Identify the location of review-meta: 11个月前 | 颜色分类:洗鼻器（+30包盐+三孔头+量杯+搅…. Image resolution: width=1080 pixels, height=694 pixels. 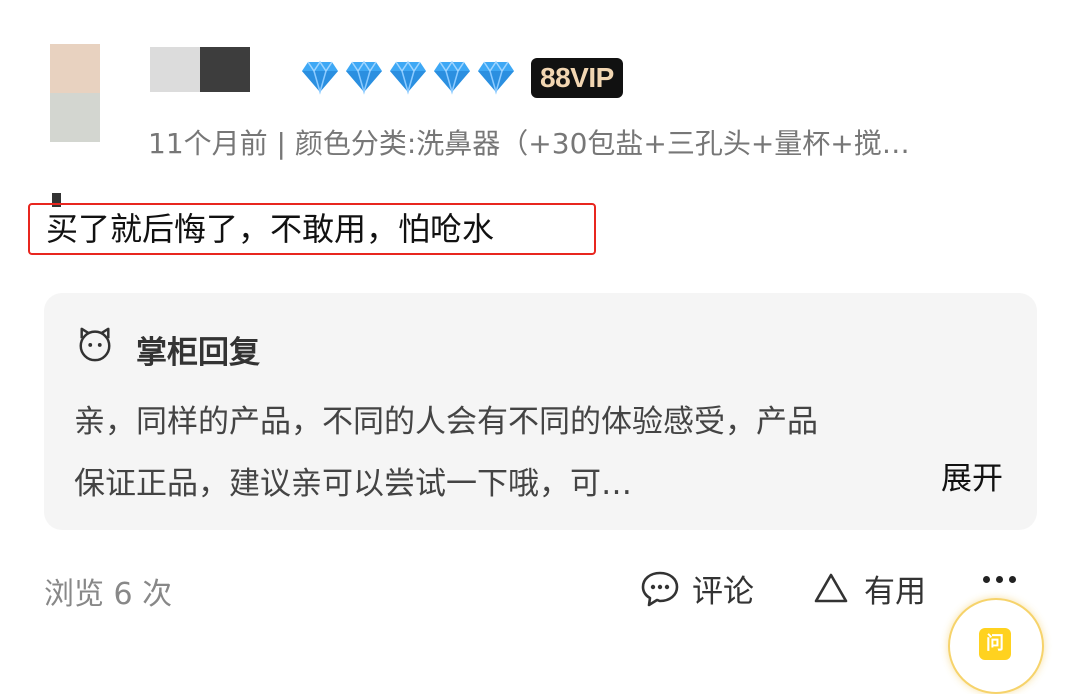
(529, 143).